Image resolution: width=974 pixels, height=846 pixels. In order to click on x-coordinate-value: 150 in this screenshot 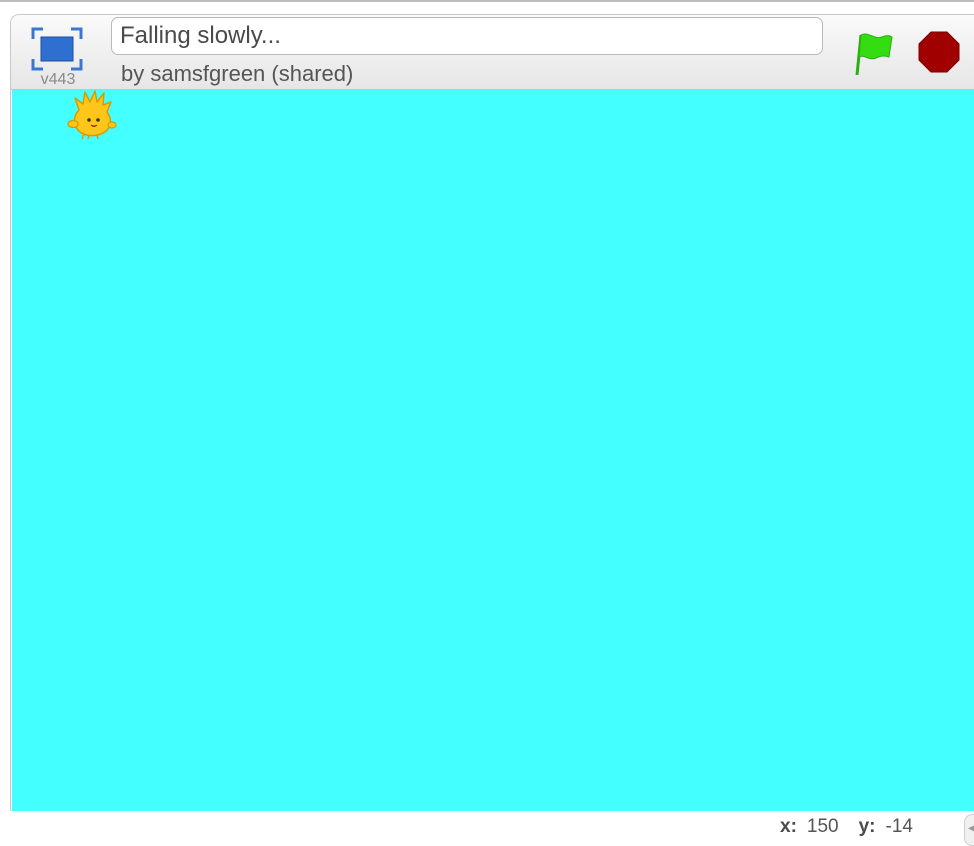, I will do `click(822, 826)`.